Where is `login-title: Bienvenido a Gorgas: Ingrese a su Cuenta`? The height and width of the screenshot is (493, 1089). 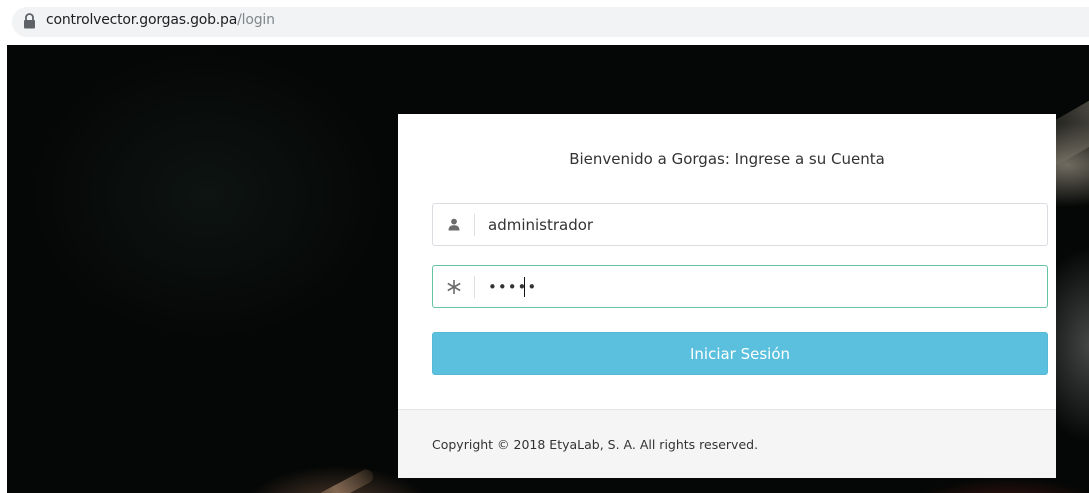
login-title: Bienvenido a Gorgas: Ingrese a su Cuenta is located at coordinates (727, 159).